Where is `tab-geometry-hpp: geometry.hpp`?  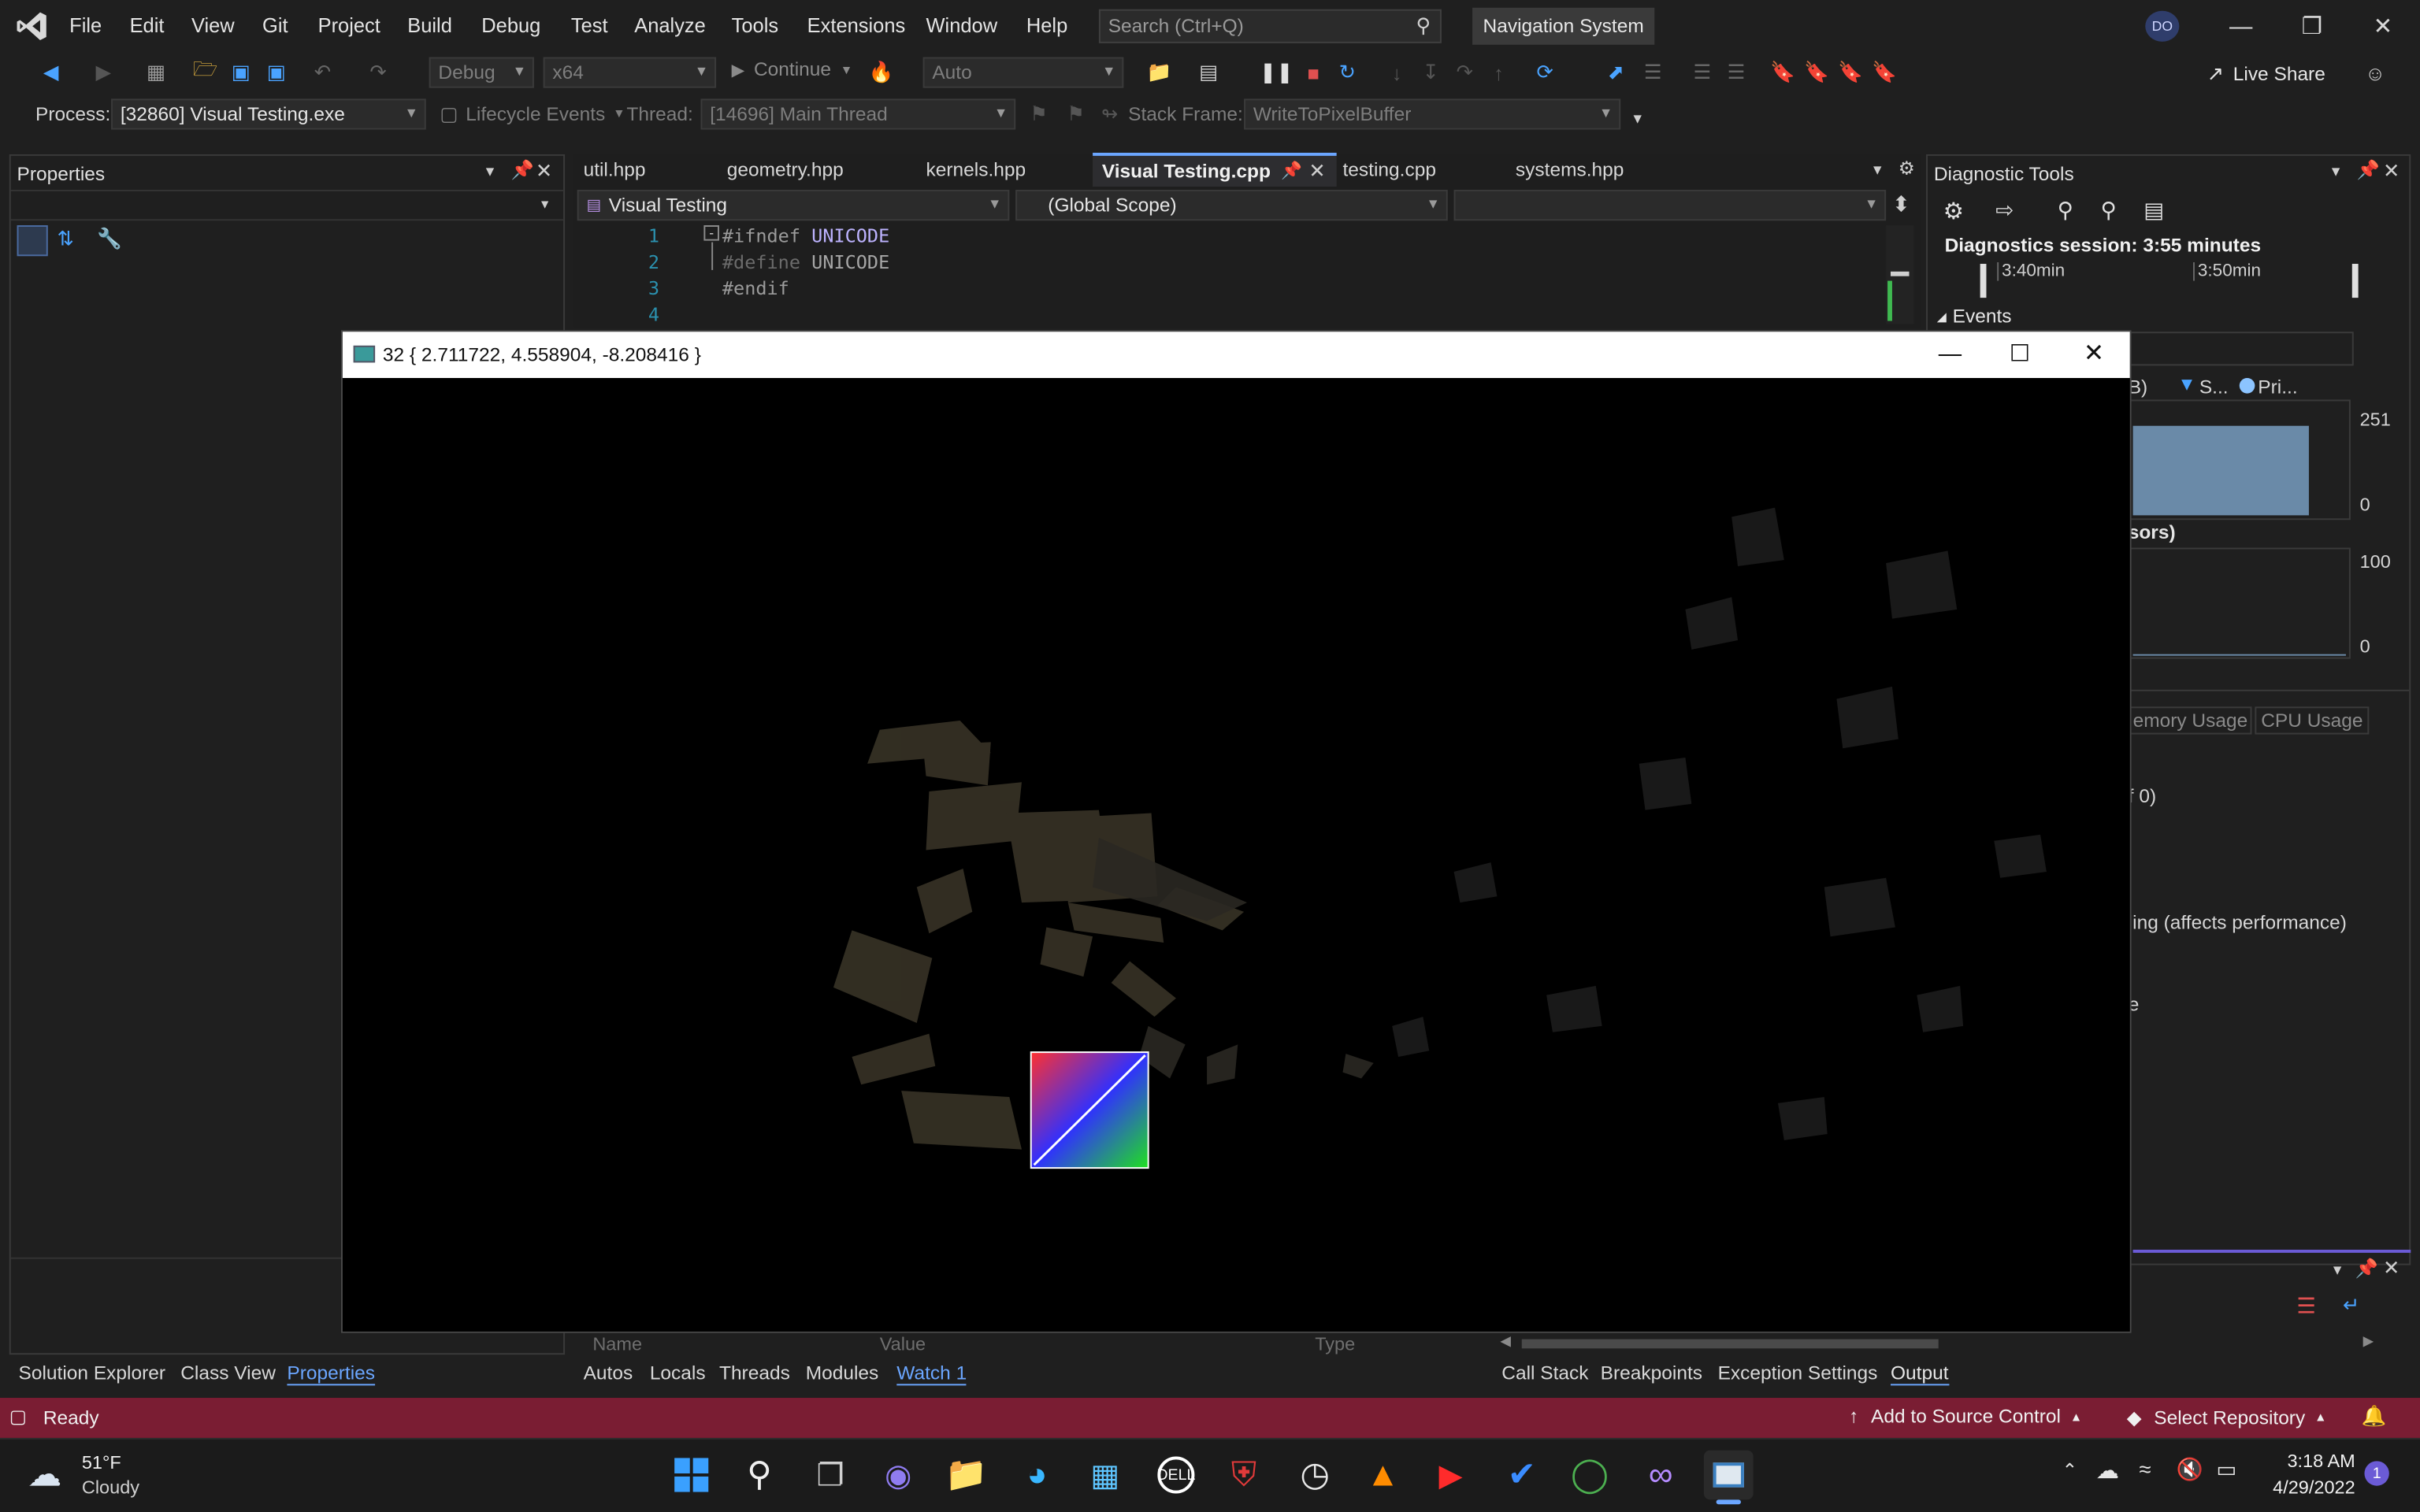
tab-geometry-hpp: geometry.hpp is located at coordinates (785, 169).